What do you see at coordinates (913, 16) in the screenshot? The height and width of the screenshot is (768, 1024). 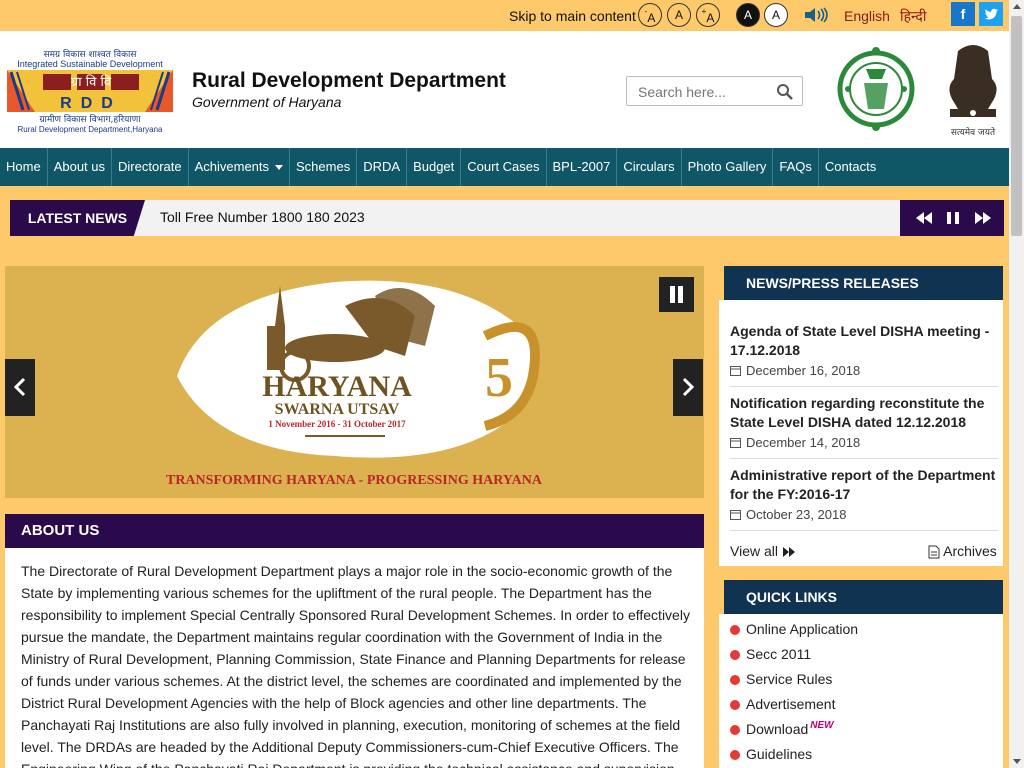 I see `language-hindi-link: हिन्दी` at bounding box center [913, 16].